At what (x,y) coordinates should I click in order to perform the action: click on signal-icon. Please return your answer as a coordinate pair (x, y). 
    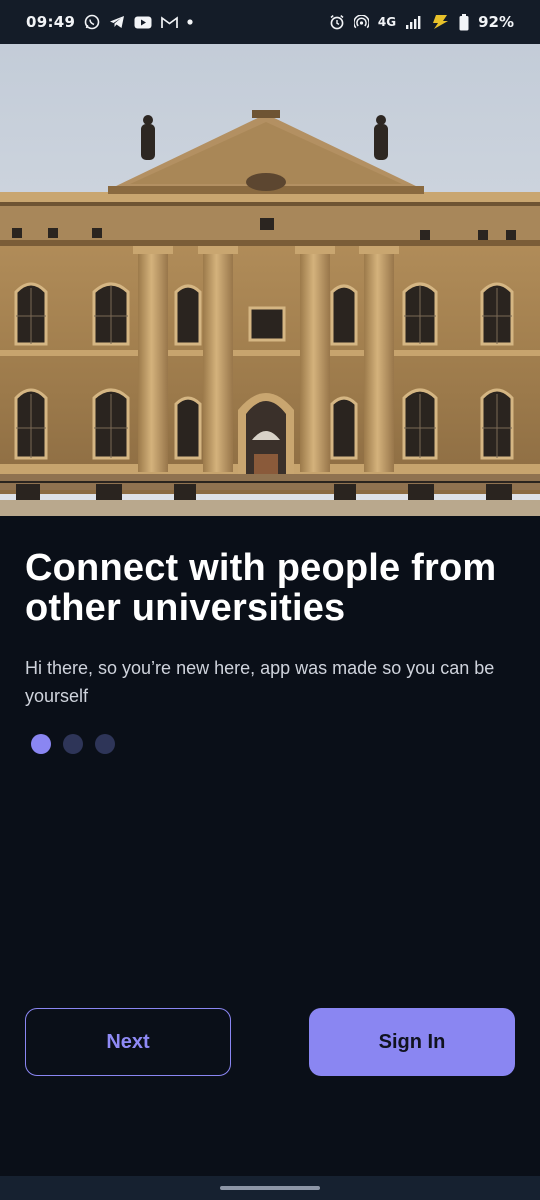
    Looking at the image, I should click on (413, 22).